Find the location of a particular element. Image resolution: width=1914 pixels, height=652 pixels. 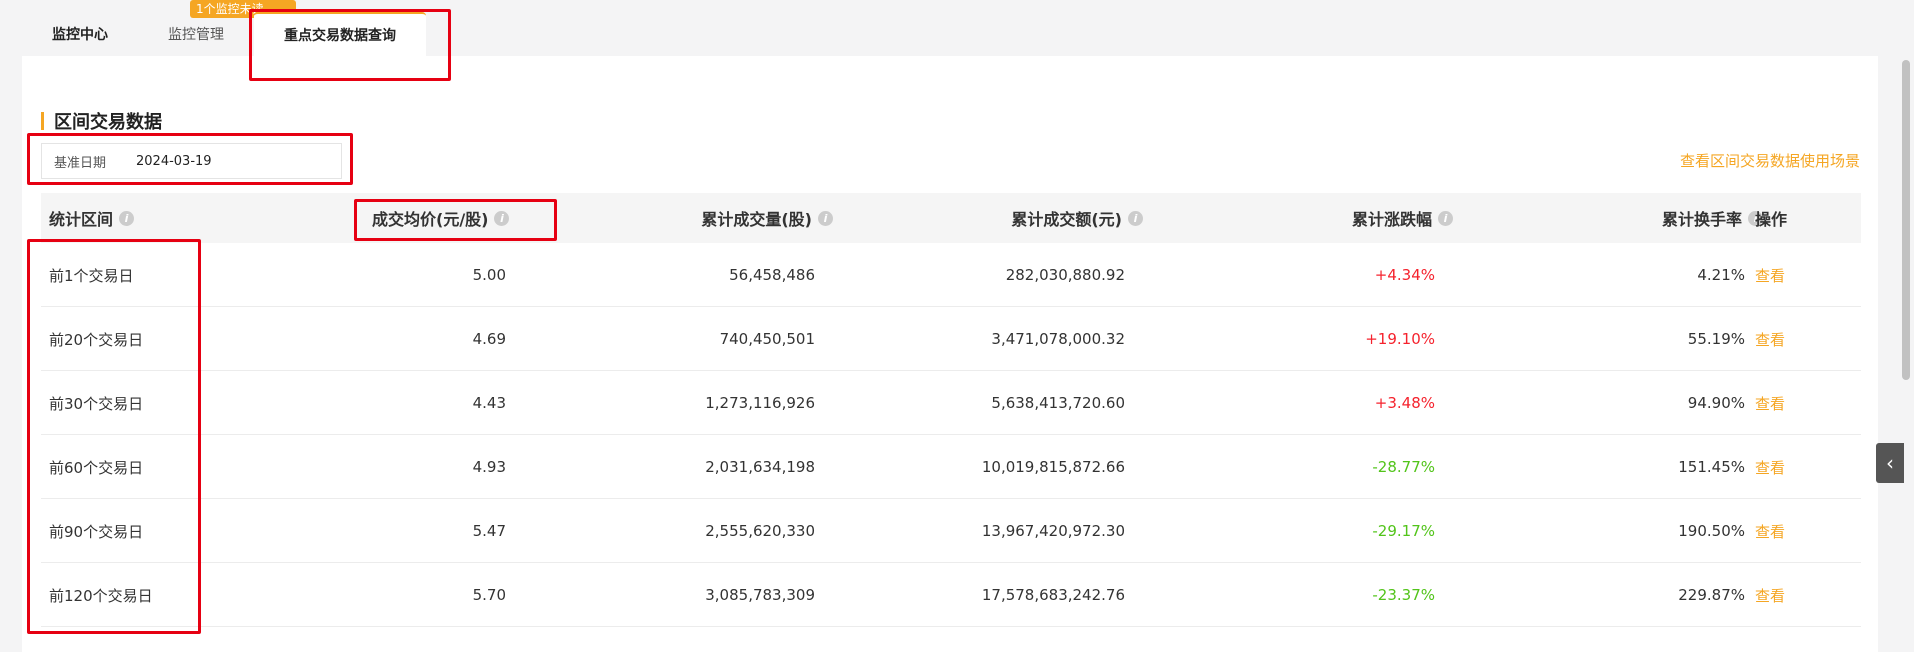

header-turnover: 累计换手率 i is located at coordinates (1647, 218).